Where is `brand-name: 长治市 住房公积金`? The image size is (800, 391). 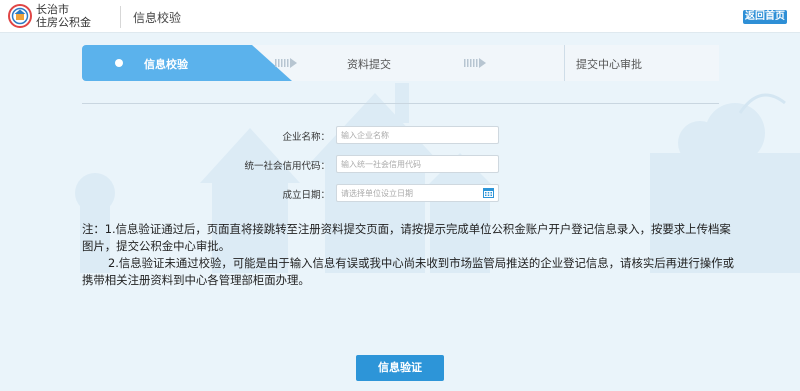
brand-name: 长治市 住房公积金 is located at coordinates (63, 16).